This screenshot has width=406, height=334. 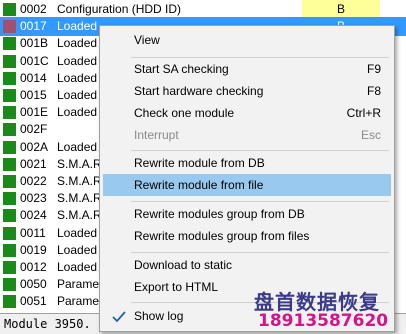 What do you see at coordinates (181, 69) in the screenshot?
I see `menu-item-label: Start SA checking` at bounding box center [181, 69].